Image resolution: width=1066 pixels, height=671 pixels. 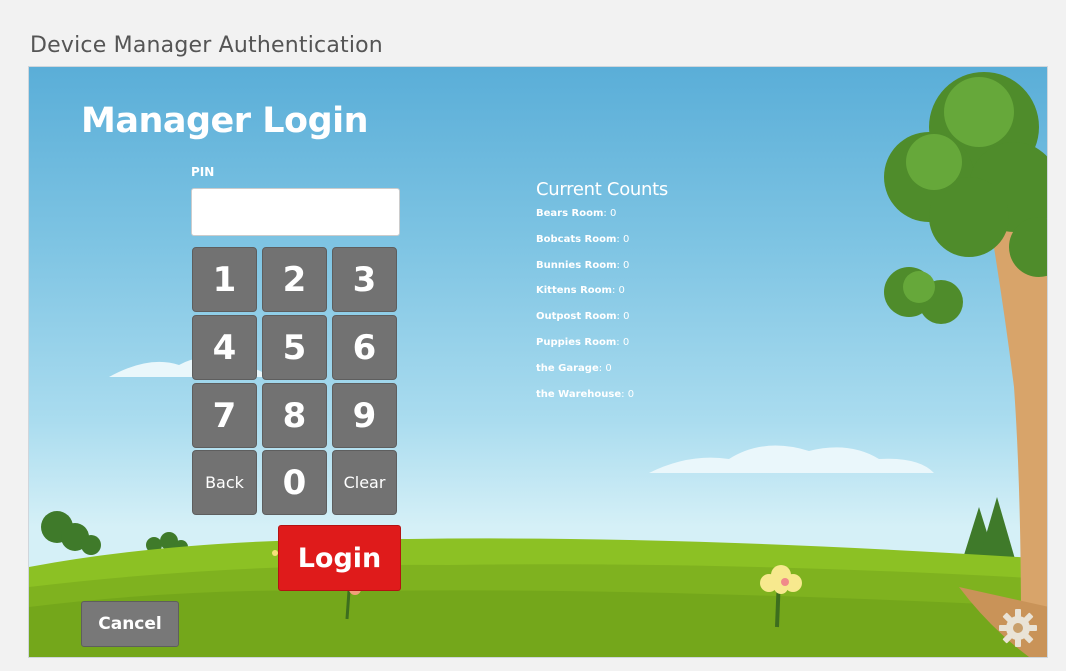 I want to click on key-3: 3, so click(x=364, y=279).